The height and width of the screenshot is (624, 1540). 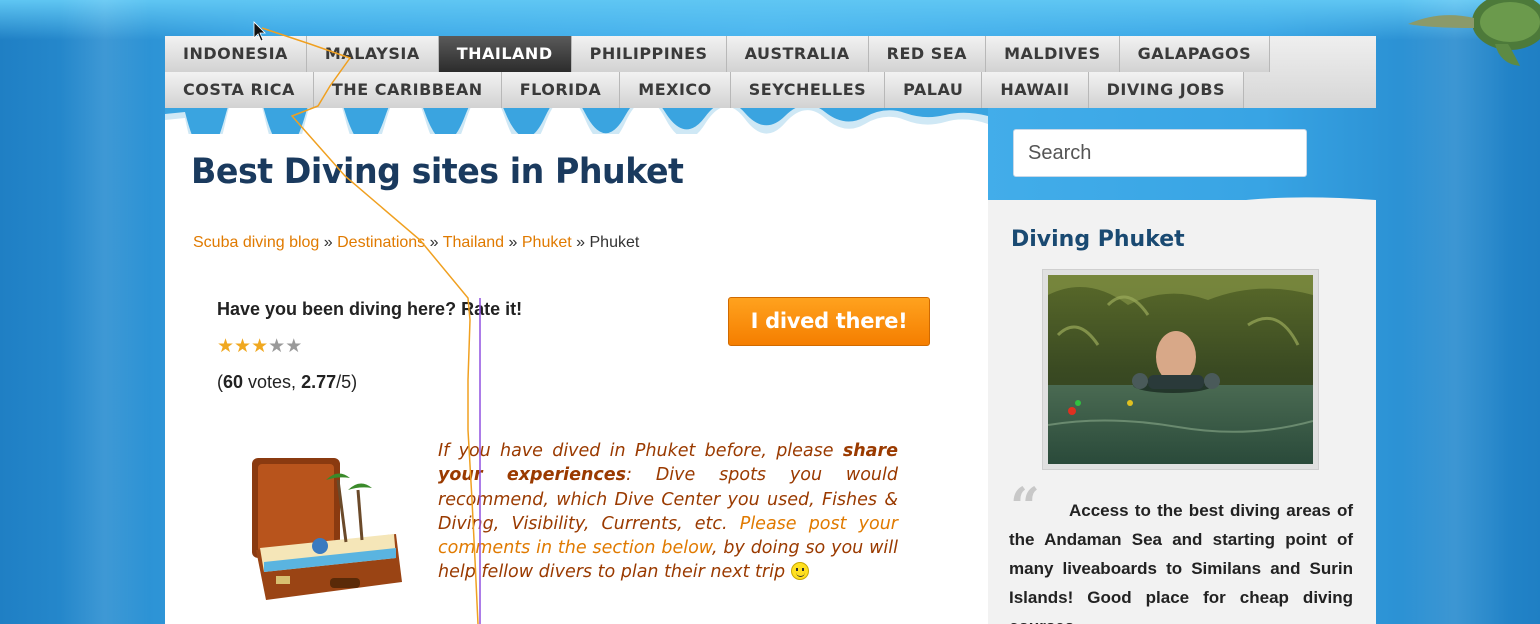 What do you see at coordinates (1053, 54) in the screenshot?
I see `nav-item-maldives: MALDIVES` at bounding box center [1053, 54].